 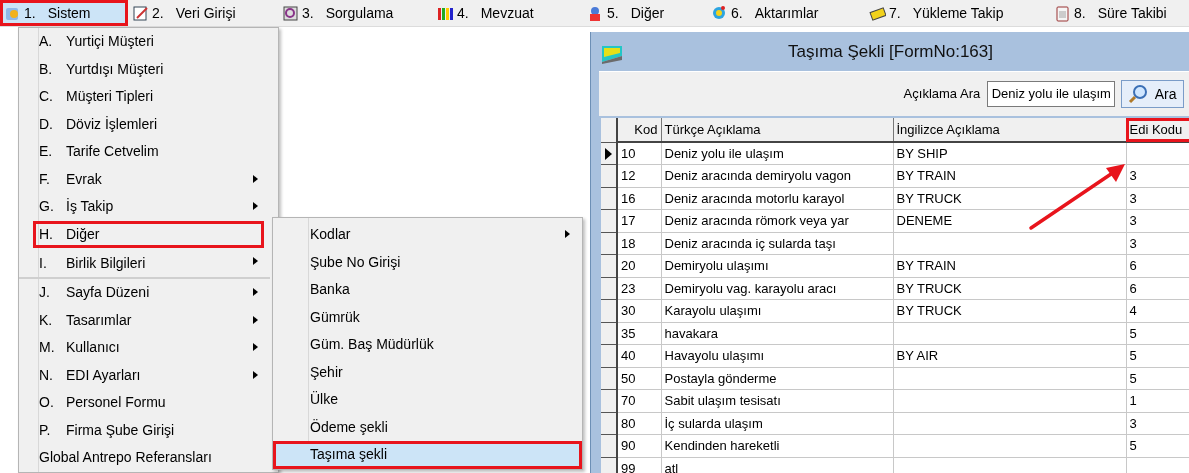 What do you see at coordinates (144, 293) in the screenshot?
I see `menu-item: J. Sayfa Düzeni` at bounding box center [144, 293].